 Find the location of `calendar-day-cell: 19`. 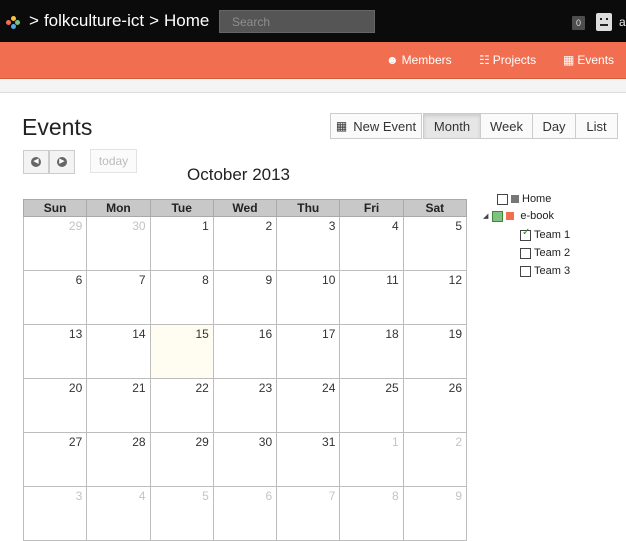

calendar-day-cell: 19 is located at coordinates (435, 351).